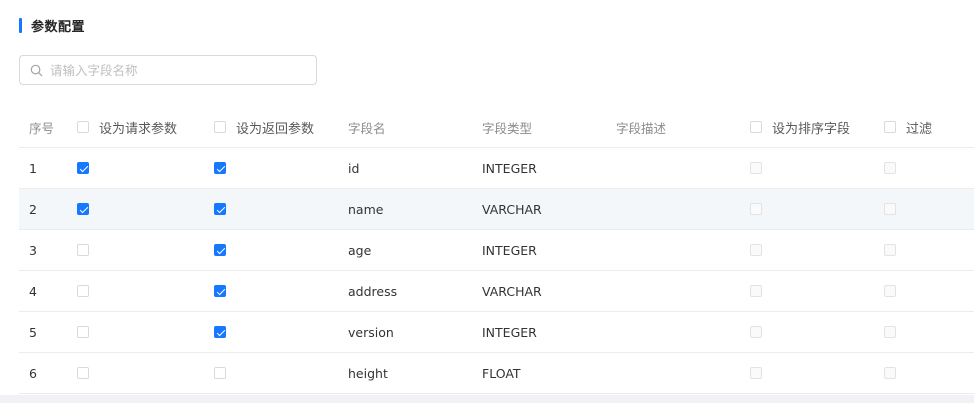 The width and height of the screenshot is (974, 403). I want to click on table-row: 3 age INTEGER, so click(496, 250).